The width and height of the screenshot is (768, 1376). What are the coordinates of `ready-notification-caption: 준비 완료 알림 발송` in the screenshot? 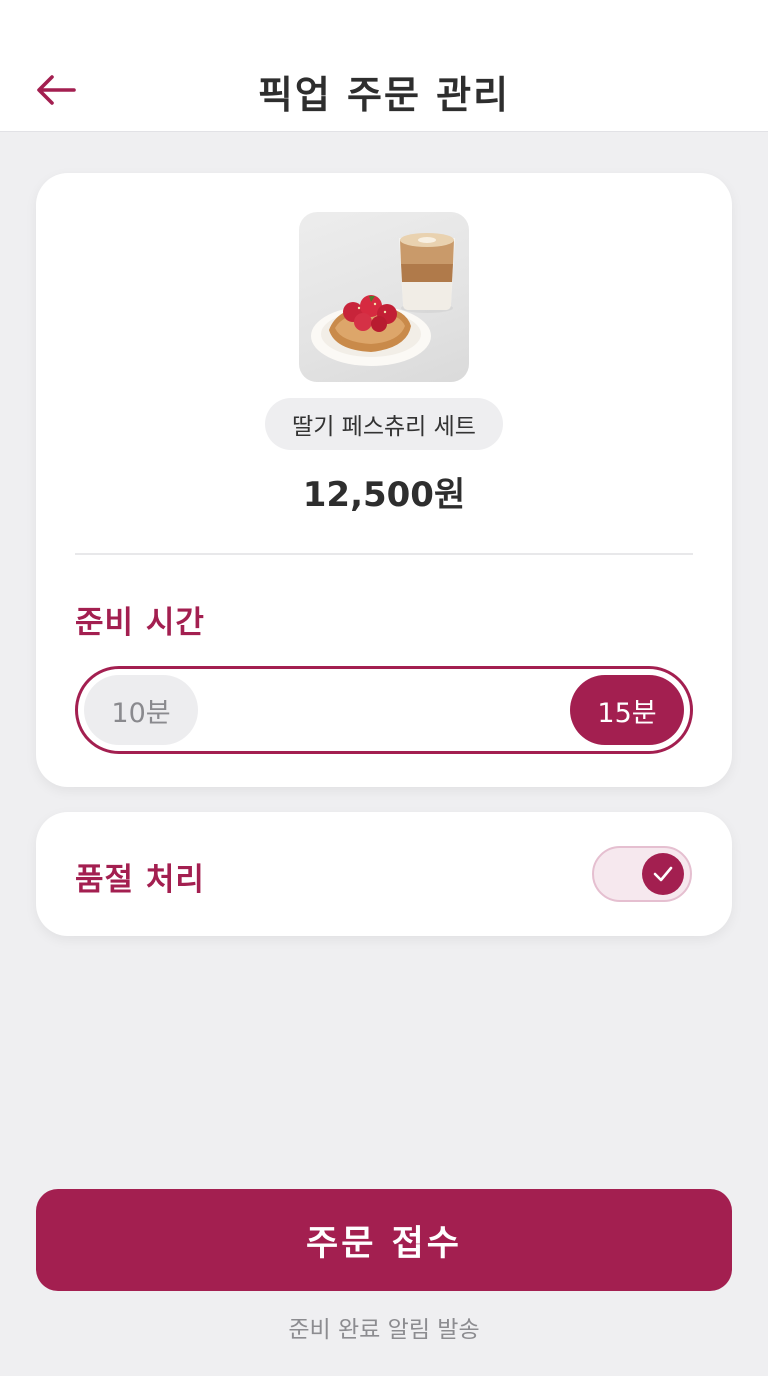 It's located at (384, 1330).